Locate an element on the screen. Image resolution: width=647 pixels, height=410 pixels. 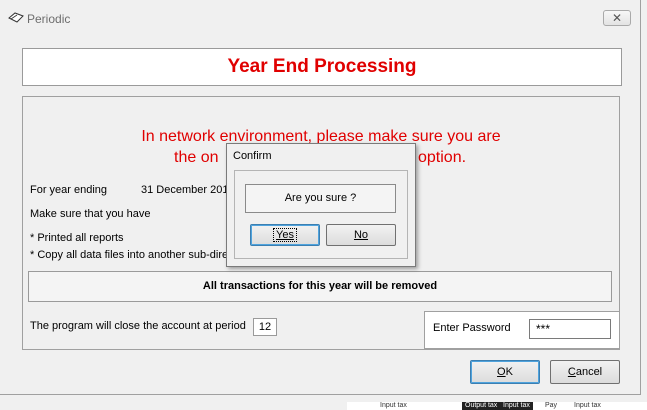
ok-button: OK is located at coordinates (505, 372).